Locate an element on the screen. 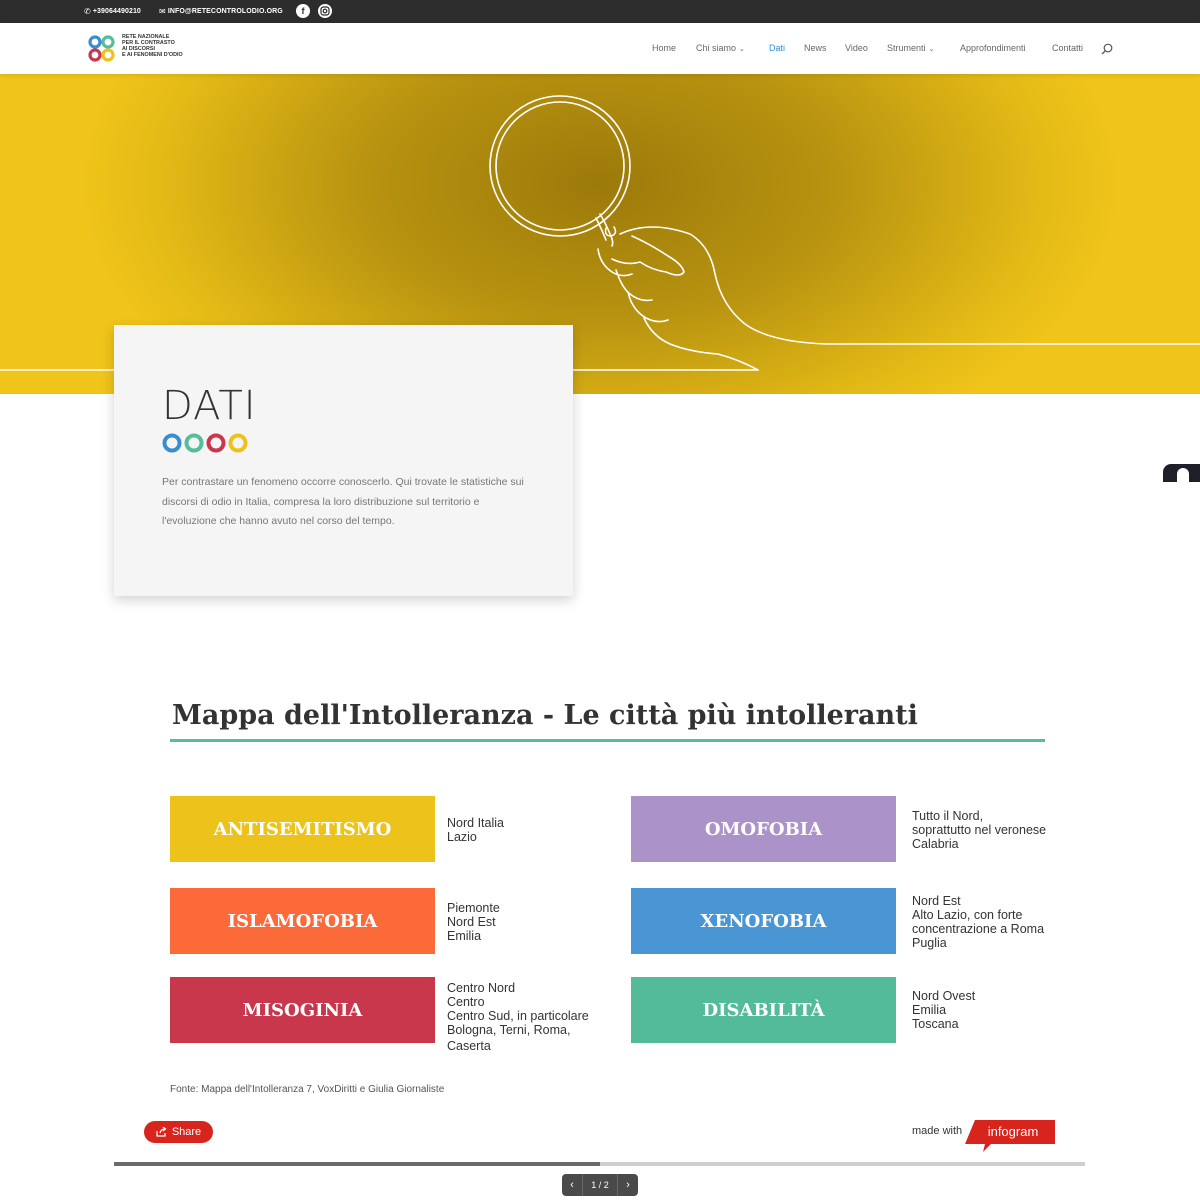  phone-number: +39064490210 is located at coordinates (116, 11).